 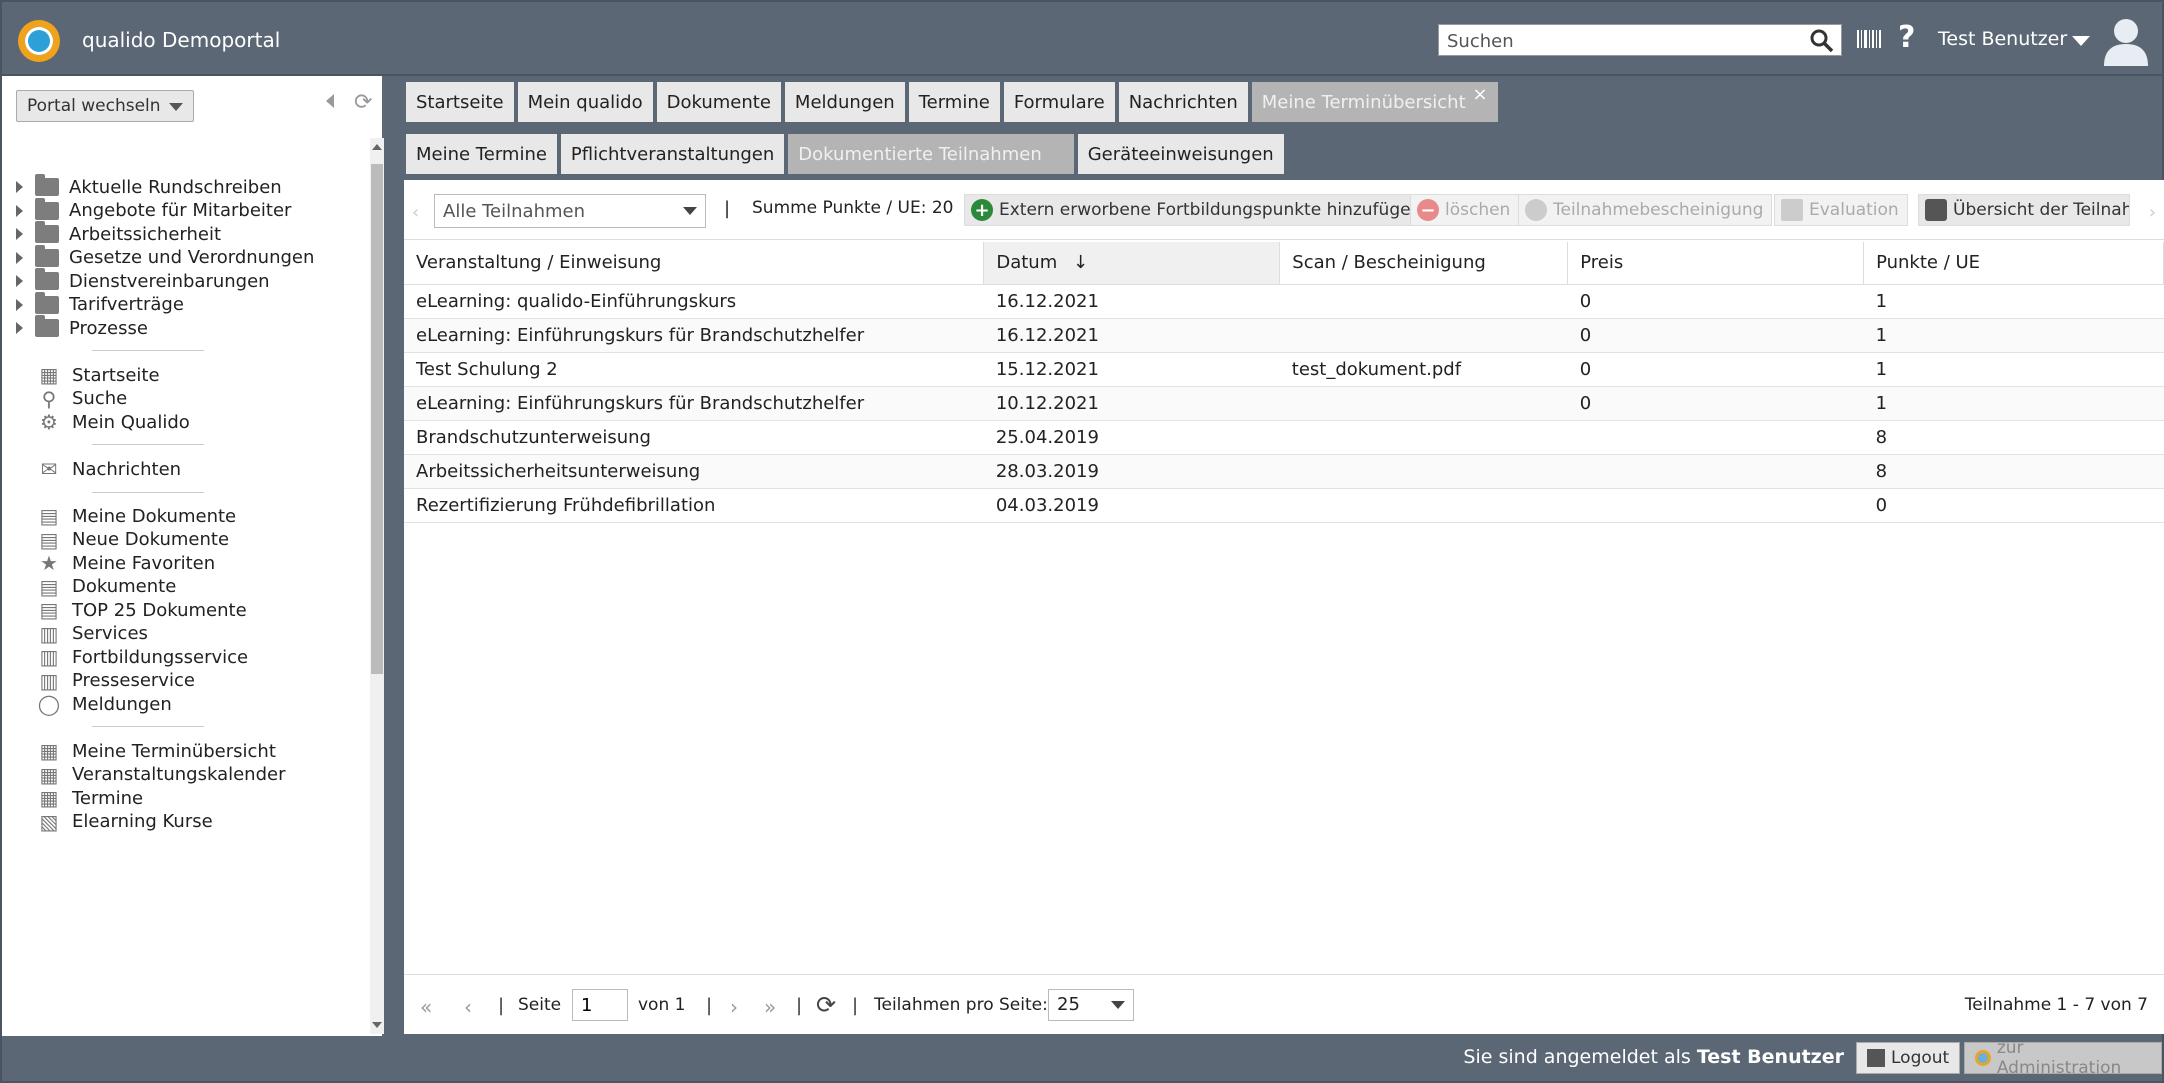 I want to click on toolbar-scroll-right-icon: ›, so click(x=2152, y=212).